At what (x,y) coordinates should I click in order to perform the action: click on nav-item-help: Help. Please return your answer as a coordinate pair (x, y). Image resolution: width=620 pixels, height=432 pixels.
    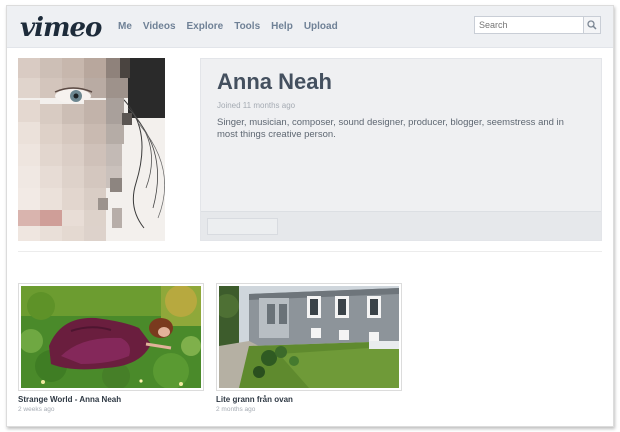
    Looking at the image, I should click on (282, 26).